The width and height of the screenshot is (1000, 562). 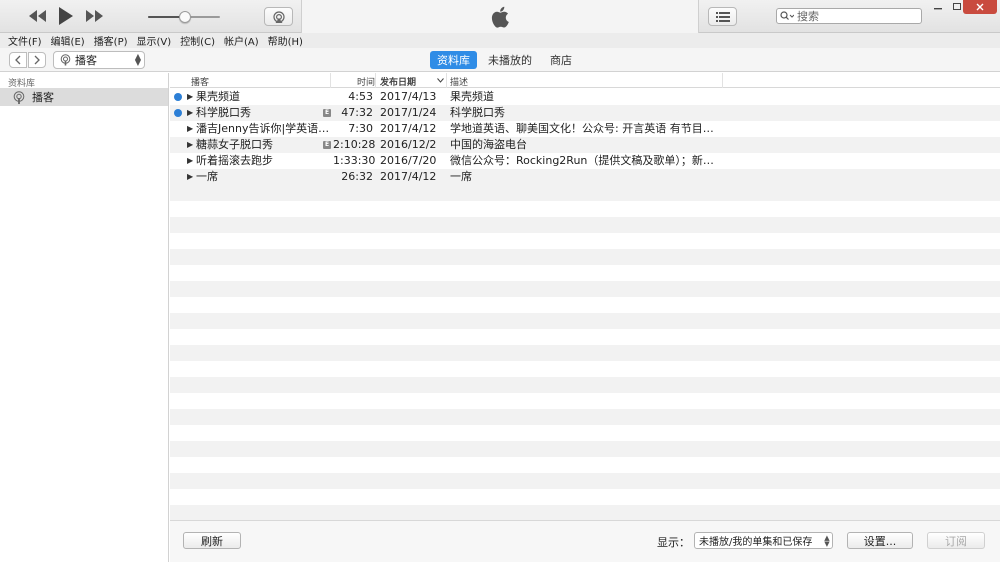 I want to click on refresh-button: 刷新, so click(x=212, y=540).